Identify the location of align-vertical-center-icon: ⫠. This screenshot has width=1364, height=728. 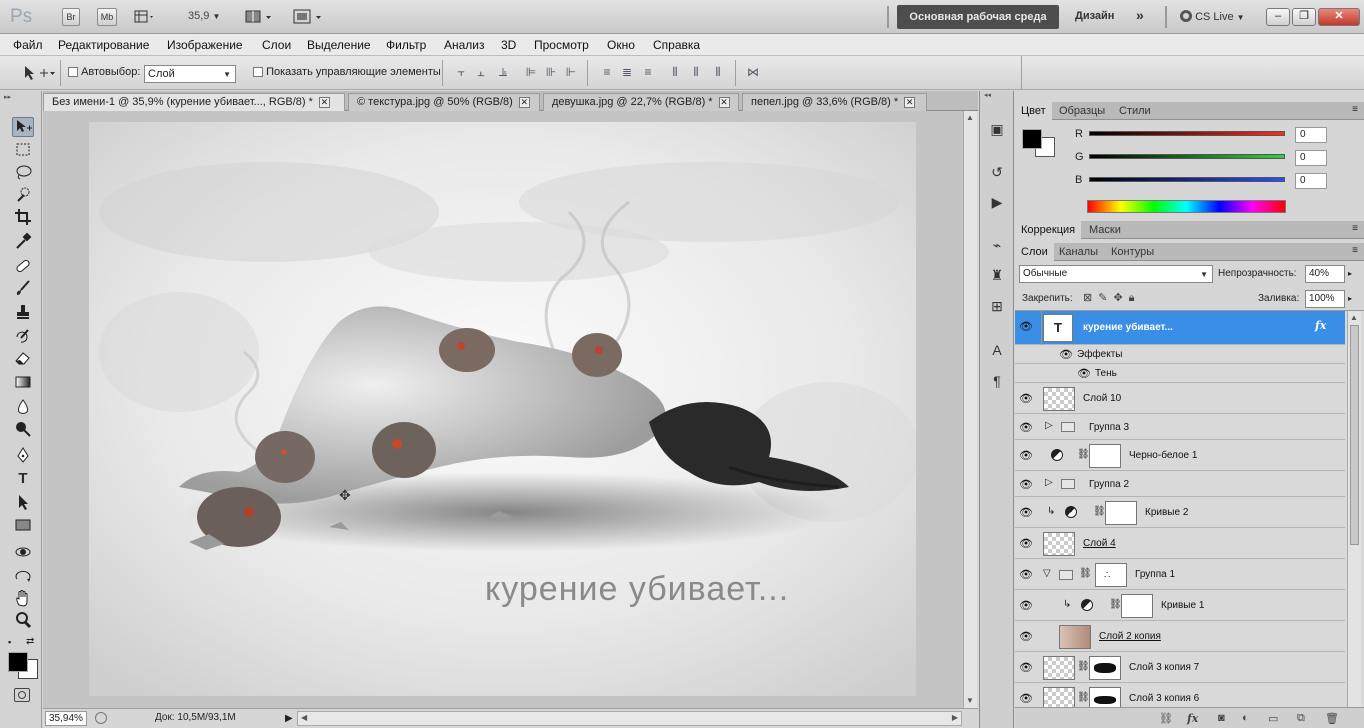
(481, 73).